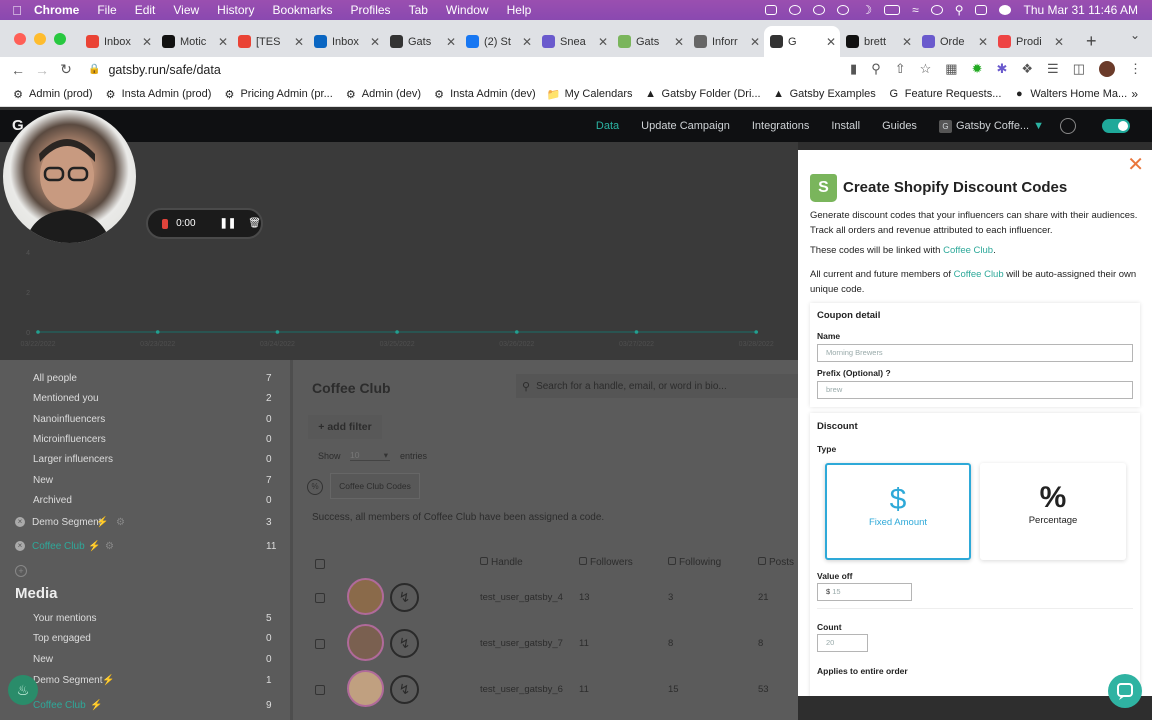 This screenshot has width=1152, height=720. What do you see at coordinates (145, 10) in the screenshot?
I see `menu-edit: Edit` at bounding box center [145, 10].